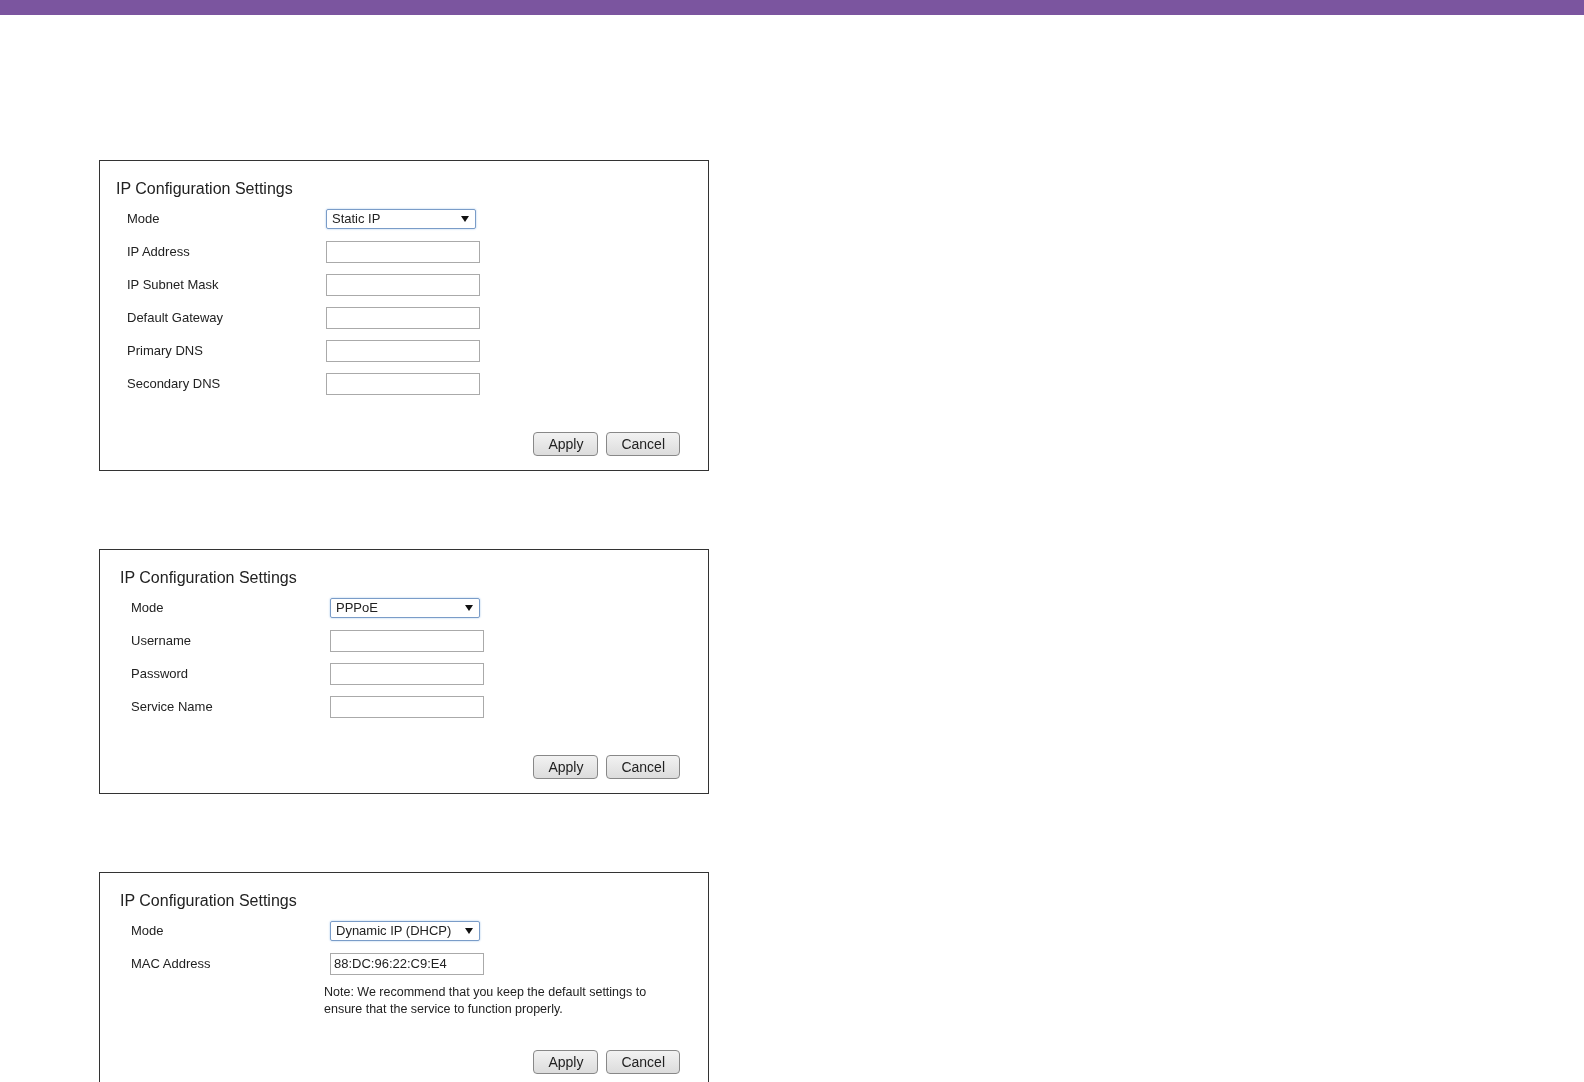  Describe the element at coordinates (159, 251) in the screenshot. I see `field-label: IP Address` at that location.